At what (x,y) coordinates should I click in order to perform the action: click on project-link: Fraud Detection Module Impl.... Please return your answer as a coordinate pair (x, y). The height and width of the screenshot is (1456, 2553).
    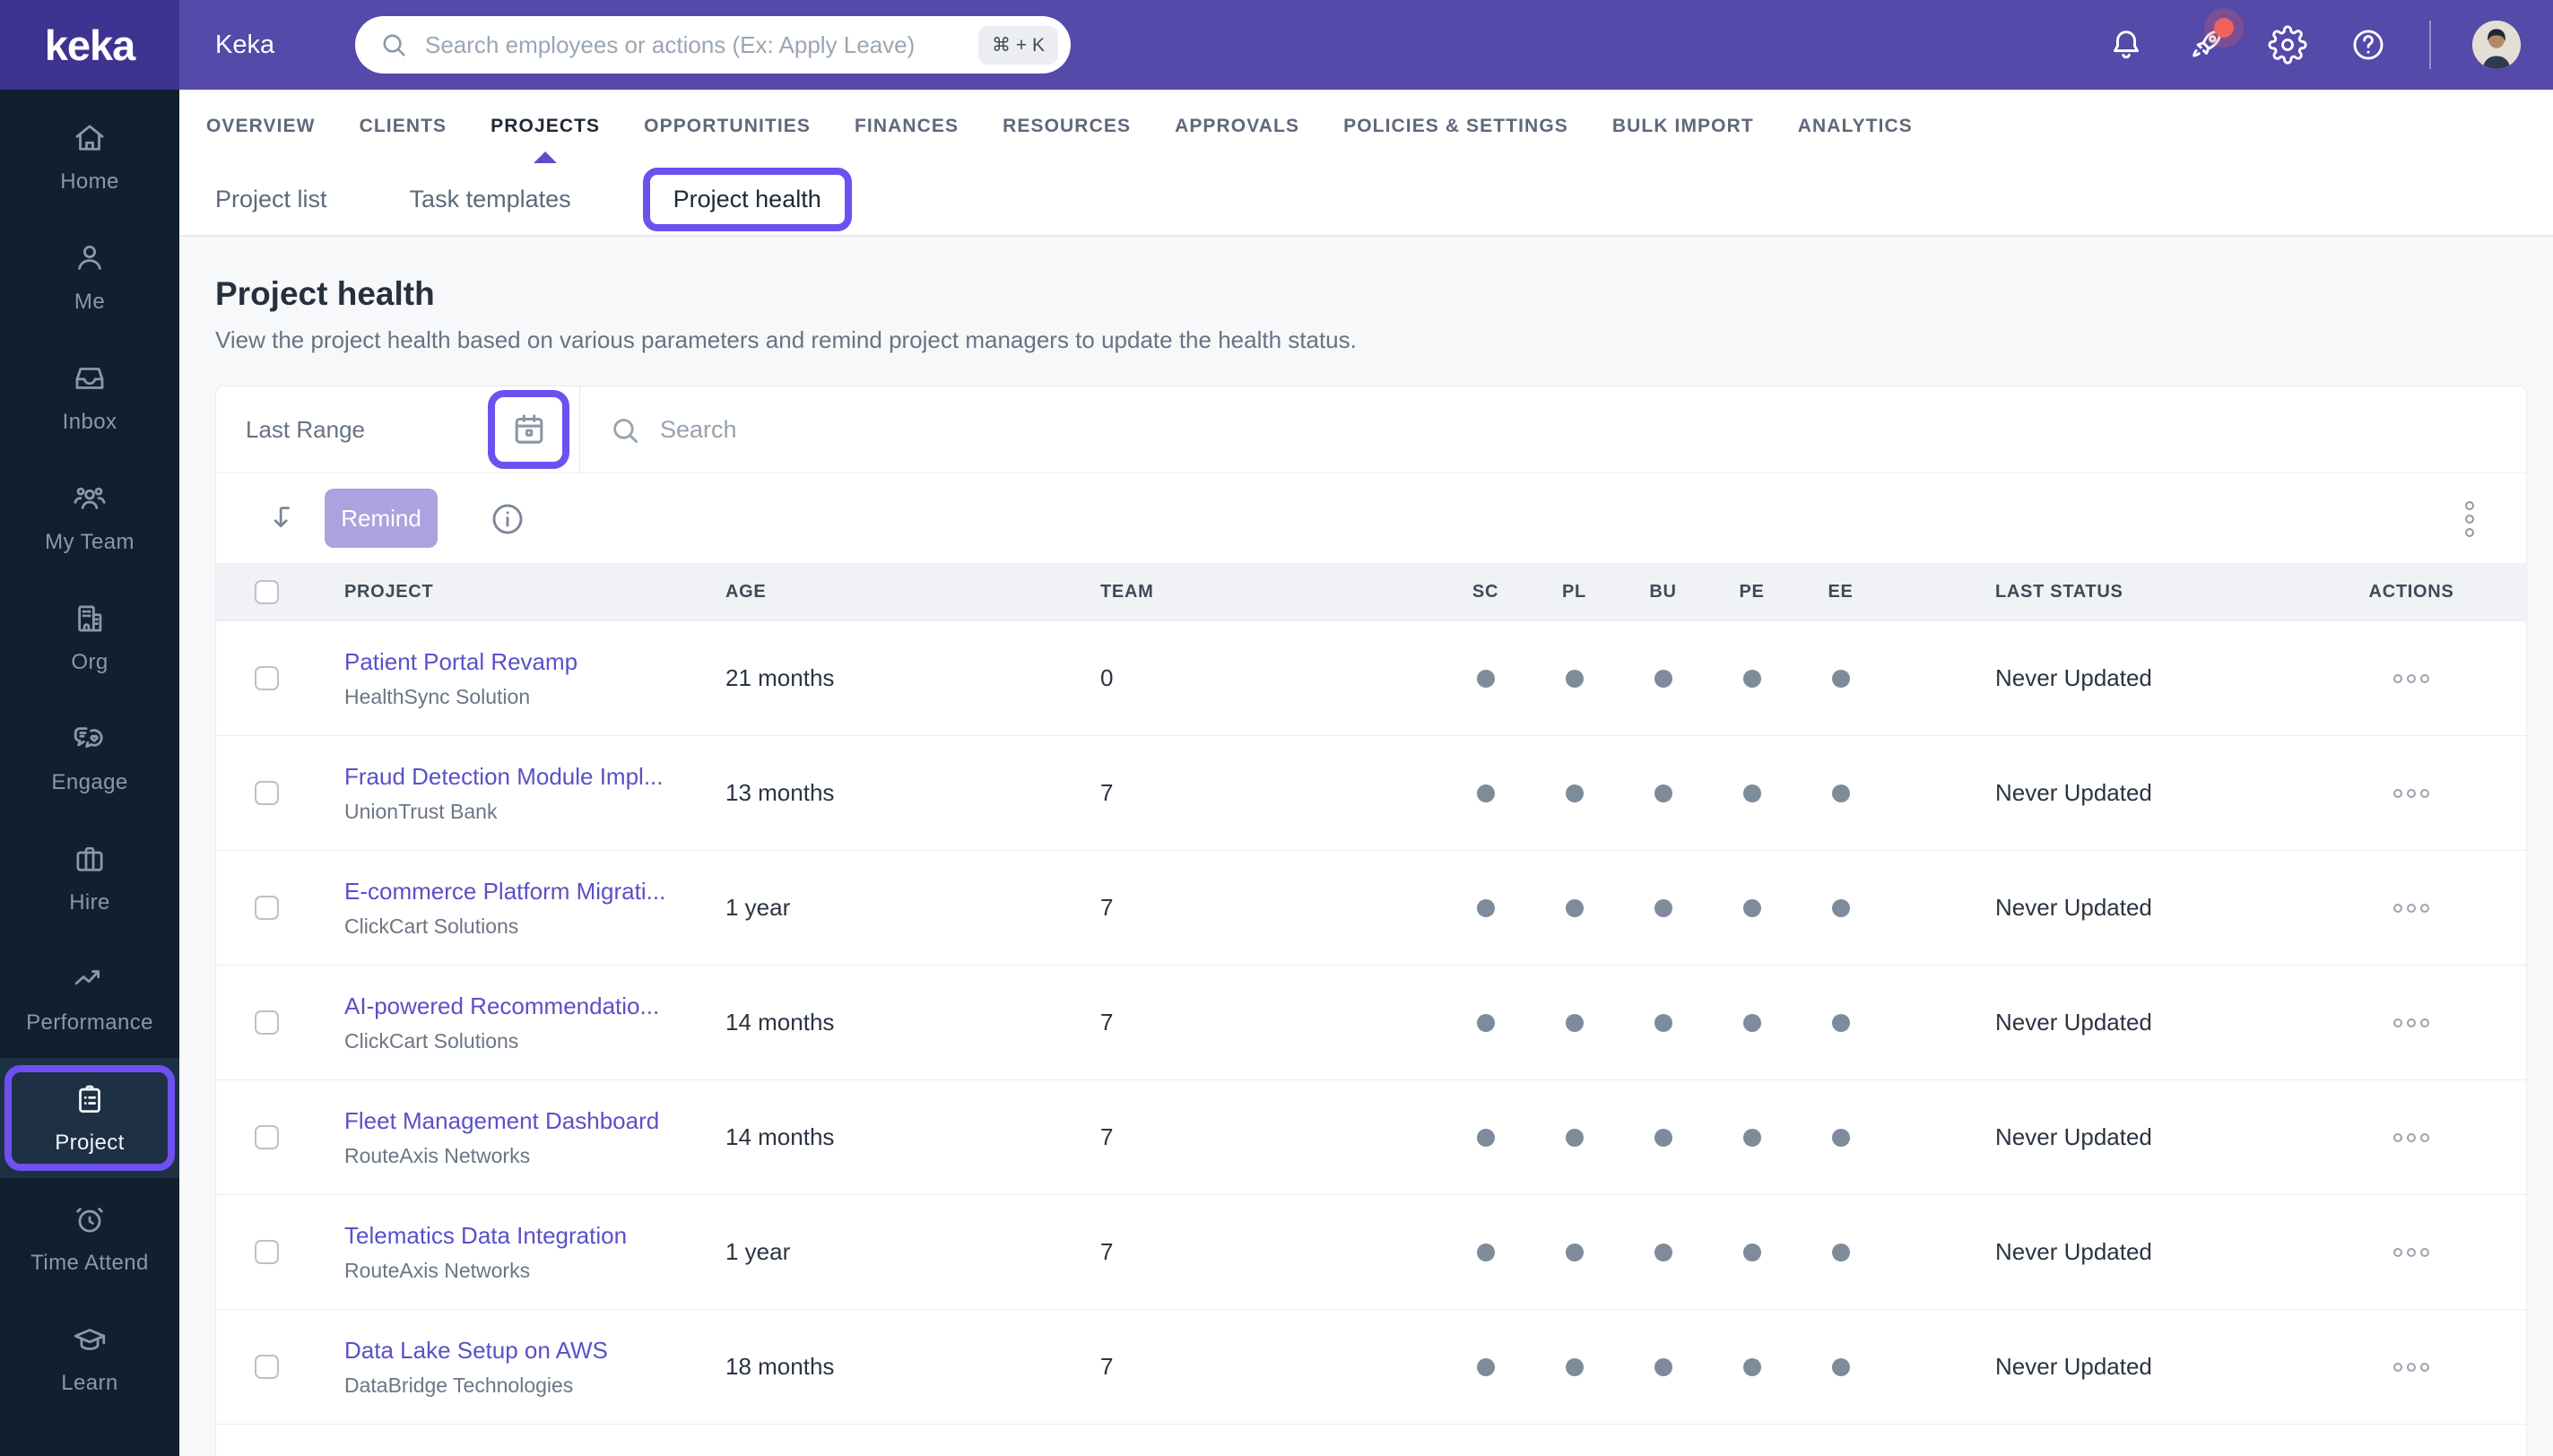
    Looking at the image, I should click on (523, 777).